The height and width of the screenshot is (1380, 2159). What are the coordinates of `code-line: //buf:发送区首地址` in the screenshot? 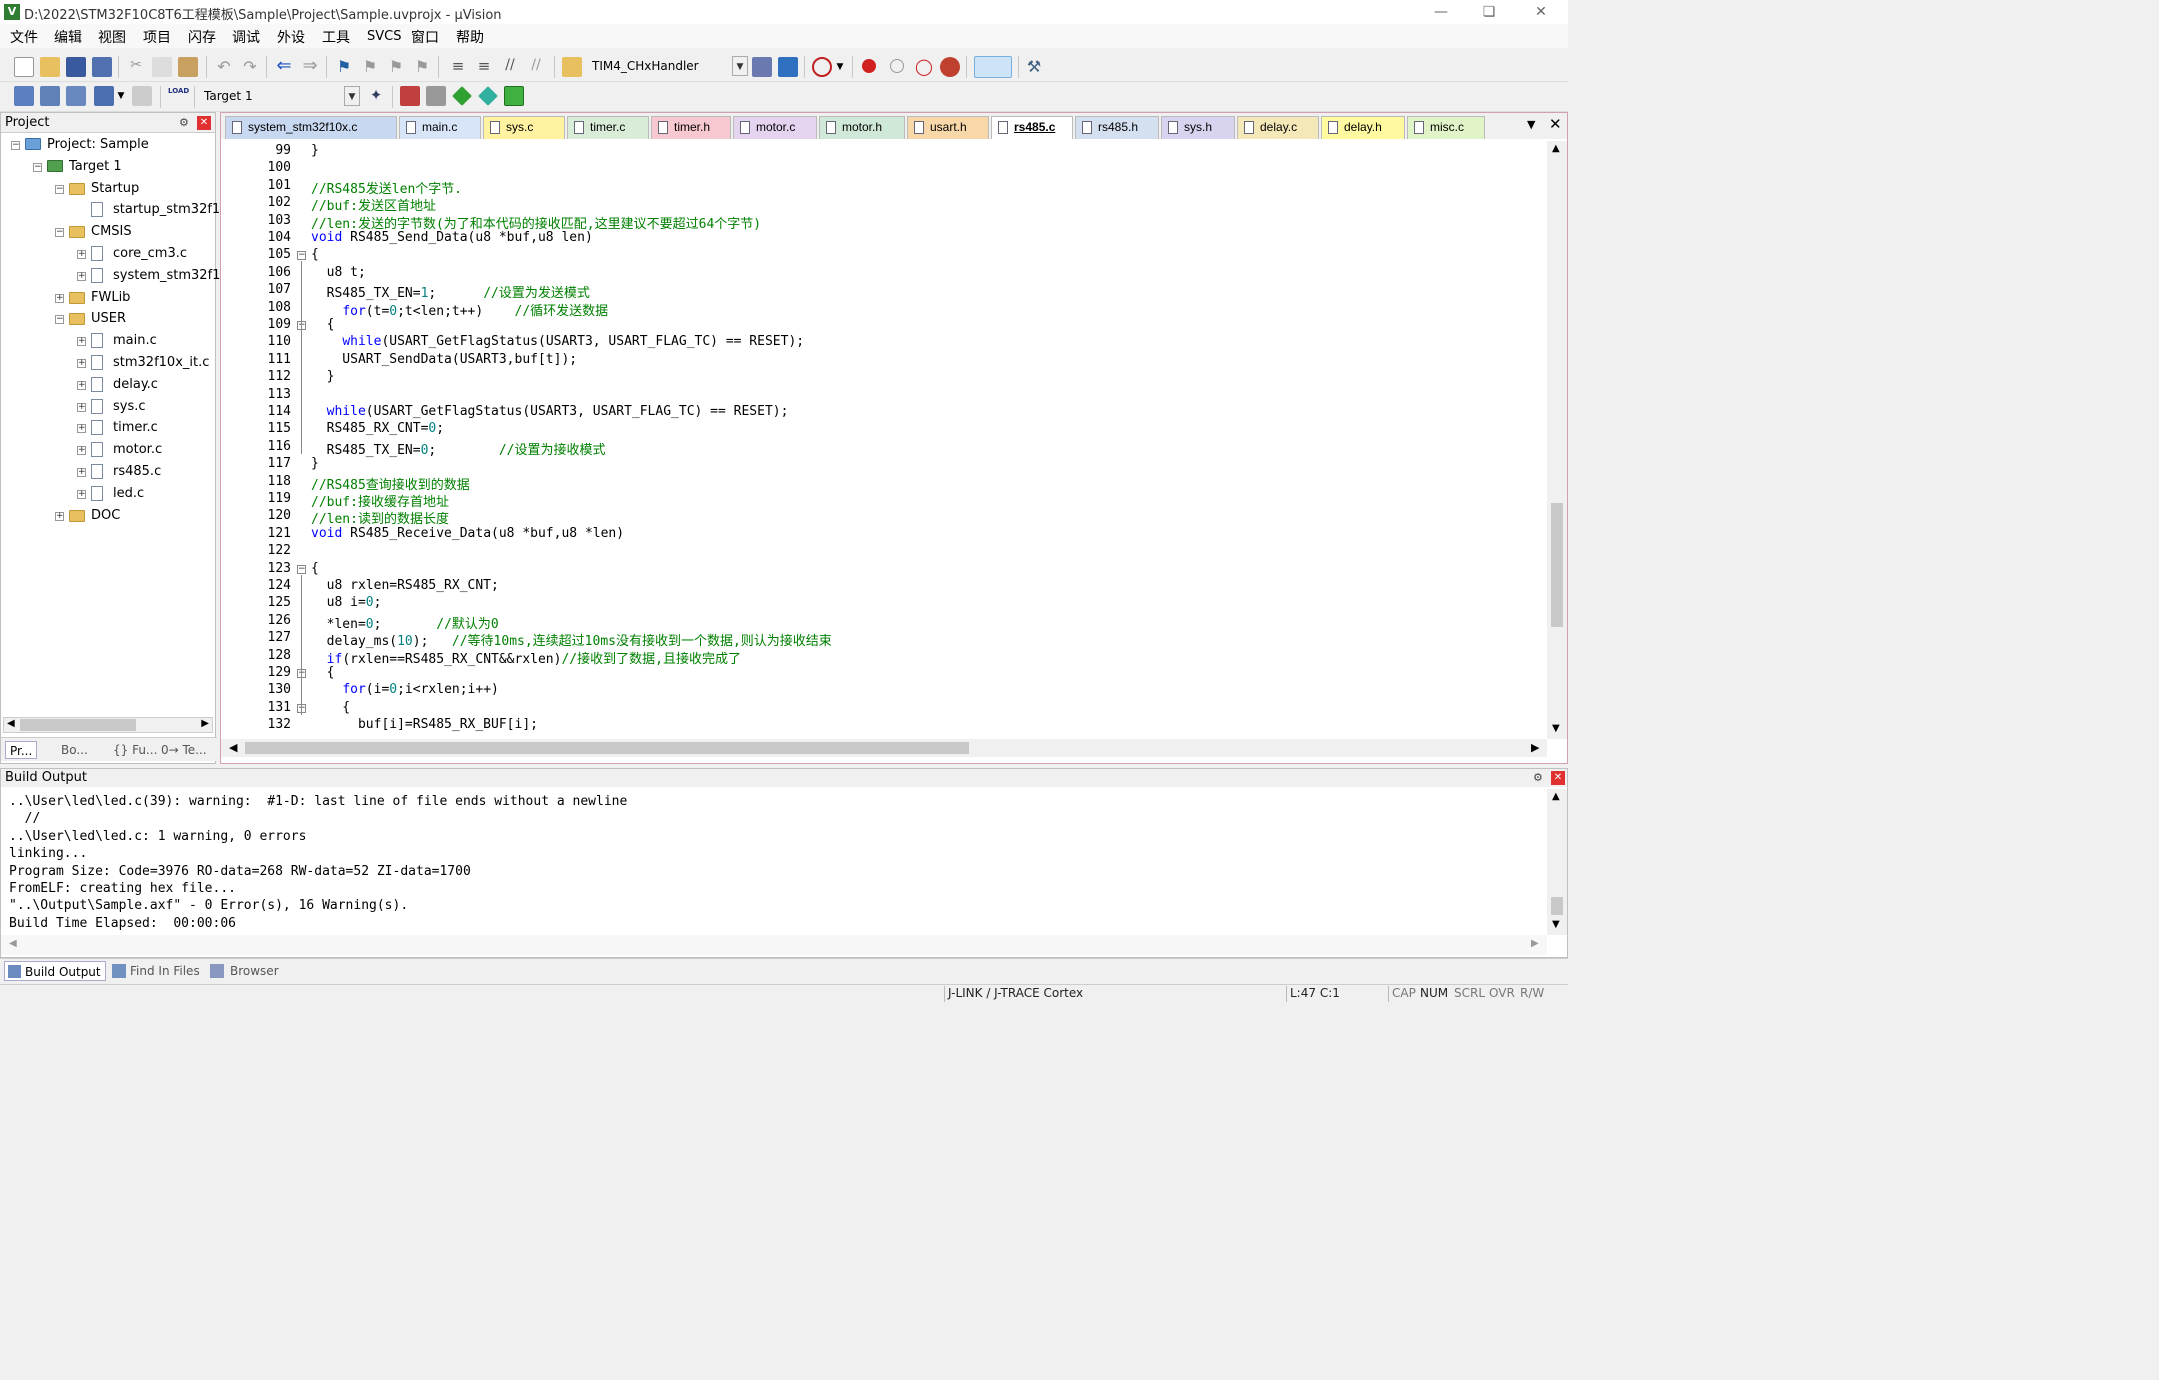 It's located at (373, 204).